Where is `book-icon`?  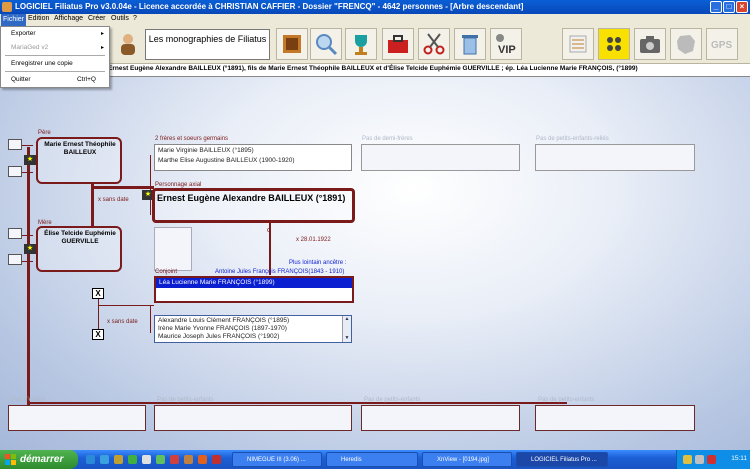
book-icon is located at coordinates (292, 44).